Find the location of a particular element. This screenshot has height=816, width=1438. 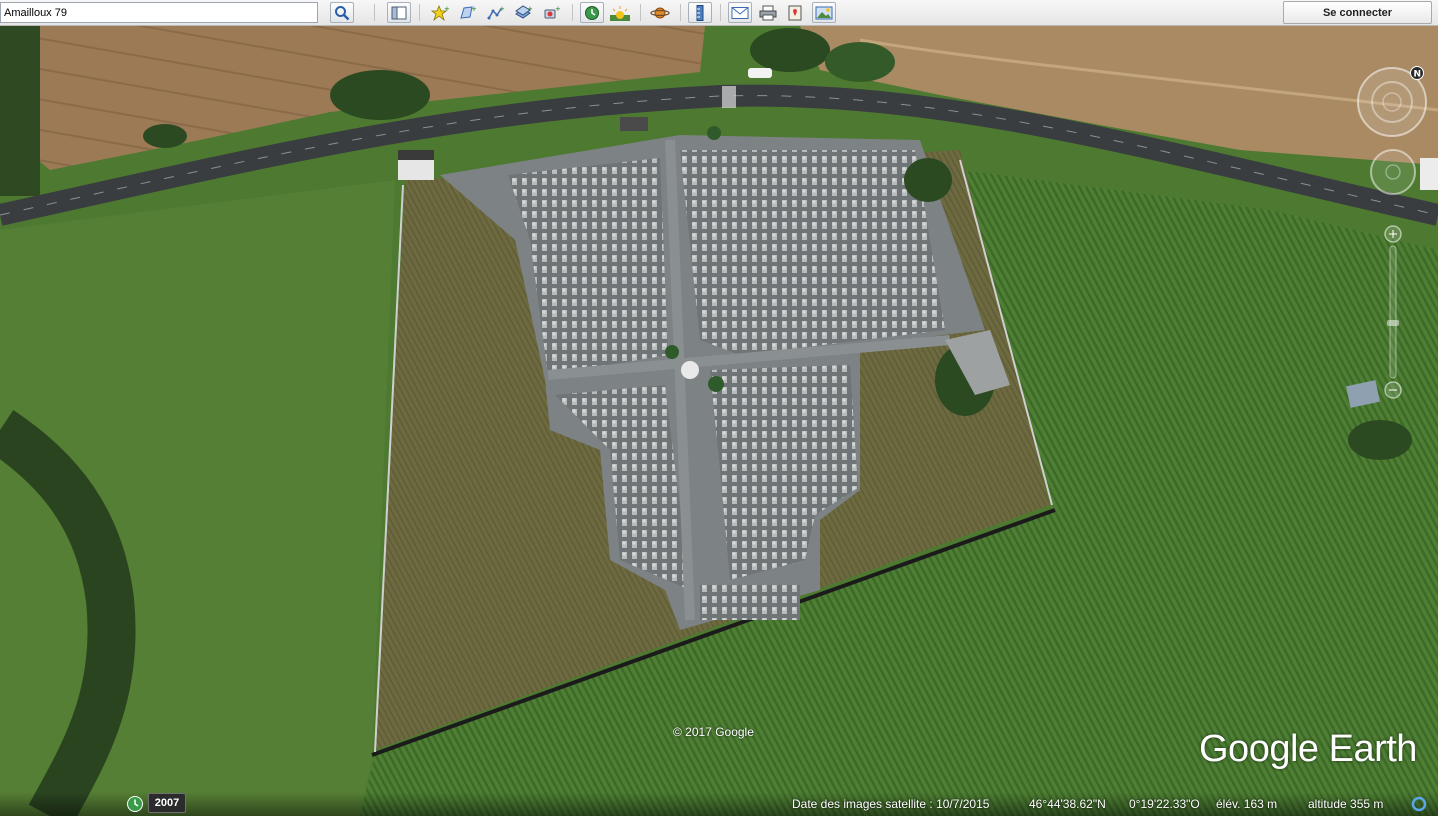

sign-in-button: Se connecter is located at coordinates (1357, 12).